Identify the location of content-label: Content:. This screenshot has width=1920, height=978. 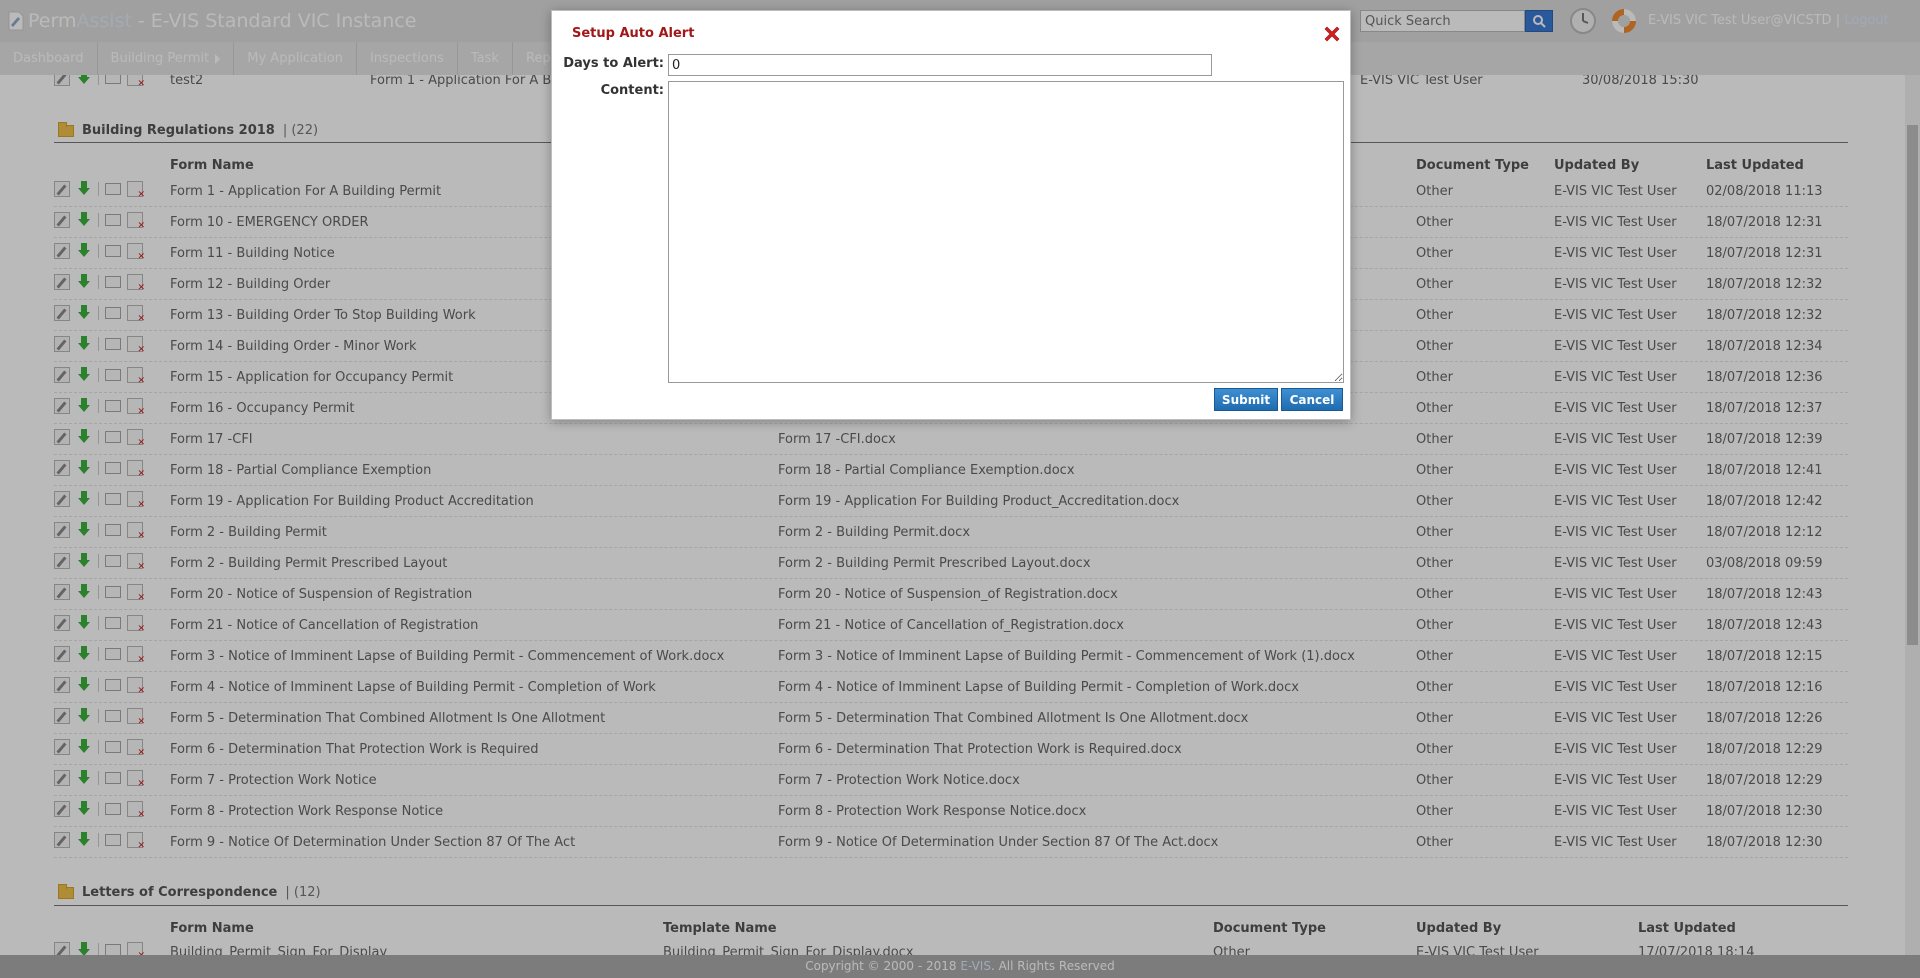
(632, 90).